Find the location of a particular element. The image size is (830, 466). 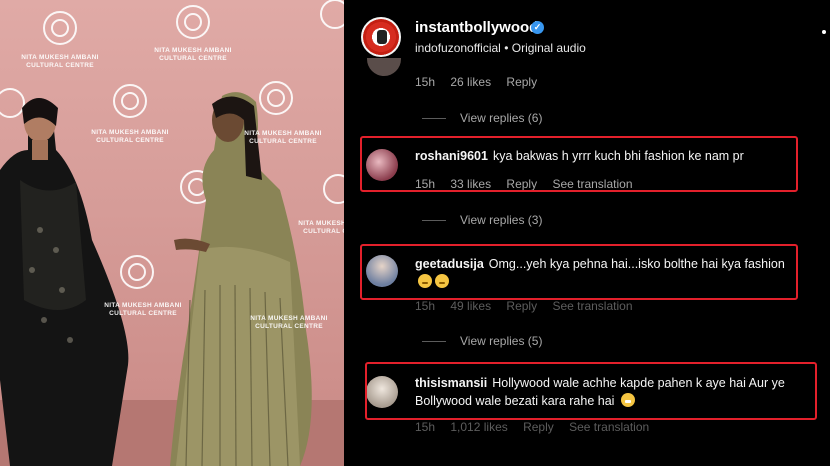

comment-meta: 15h 26 likes Reply is located at coordinates (482, 82).